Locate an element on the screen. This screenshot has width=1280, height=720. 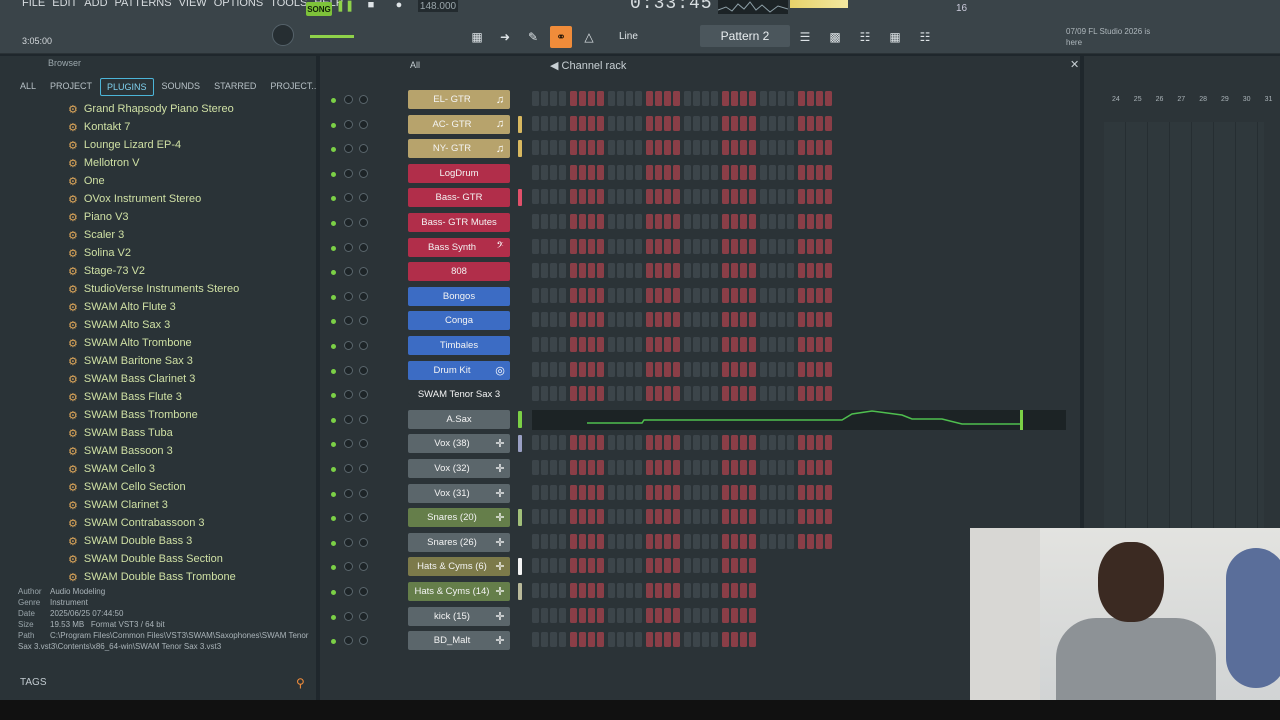
channel-button: Hats & Cyms (14) ✛ is located at coordinates (459, 591).